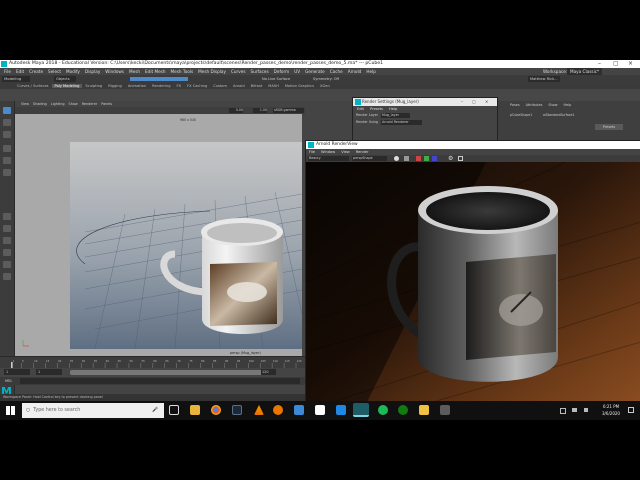 This screenshot has height=480, width=640. I want to click on select-tool-icon, so click(7, 110).